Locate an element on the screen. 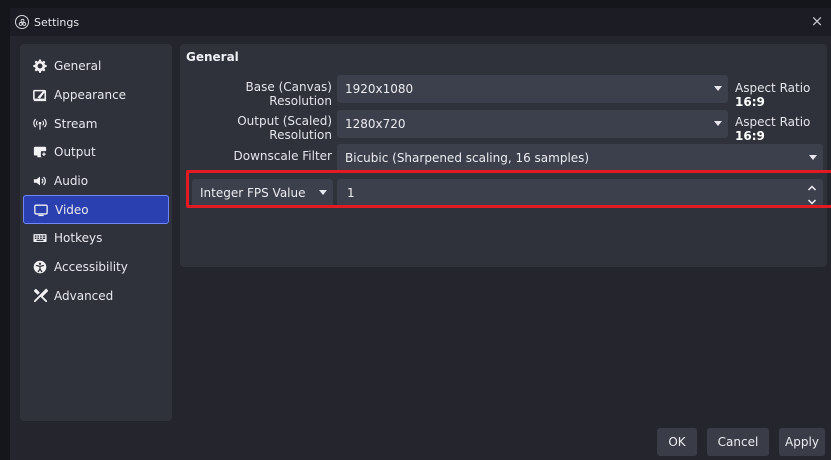  section-title: General is located at coordinates (212, 57).